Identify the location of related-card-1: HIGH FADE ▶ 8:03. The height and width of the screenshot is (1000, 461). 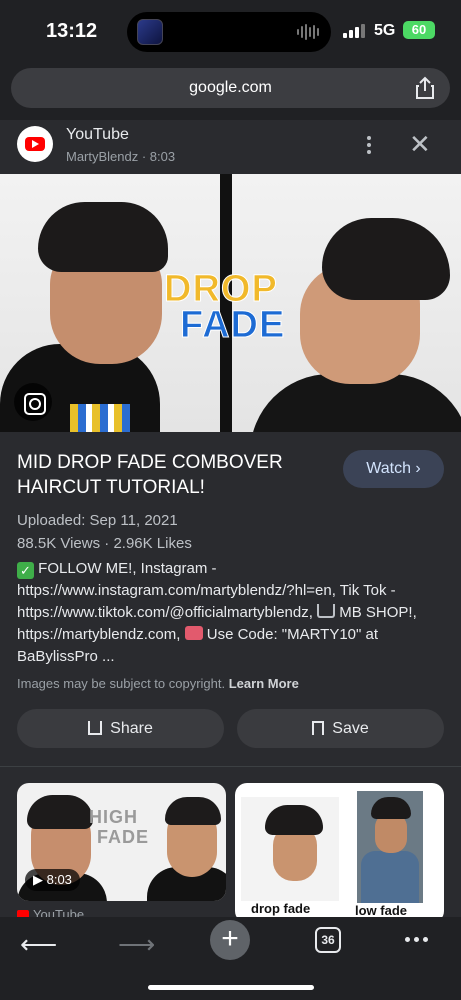
(121, 842).